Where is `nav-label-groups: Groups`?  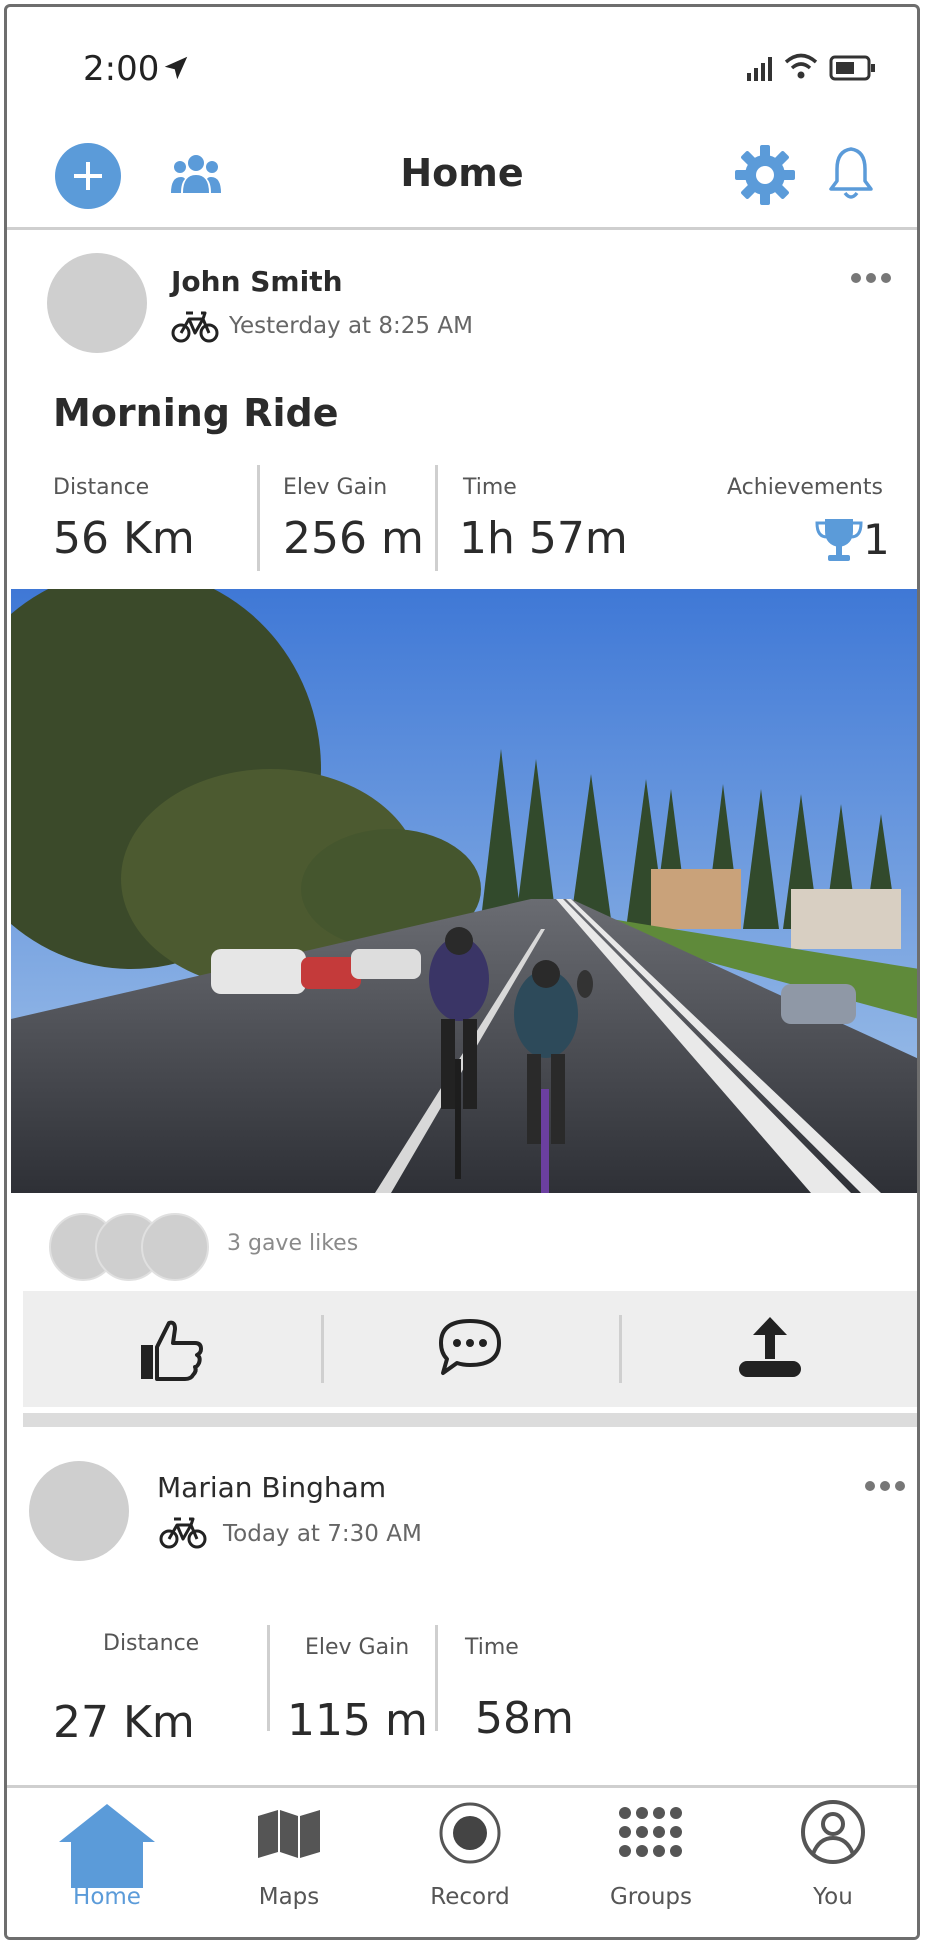
nav-label-groups: Groups is located at coordinates (650, 1897).